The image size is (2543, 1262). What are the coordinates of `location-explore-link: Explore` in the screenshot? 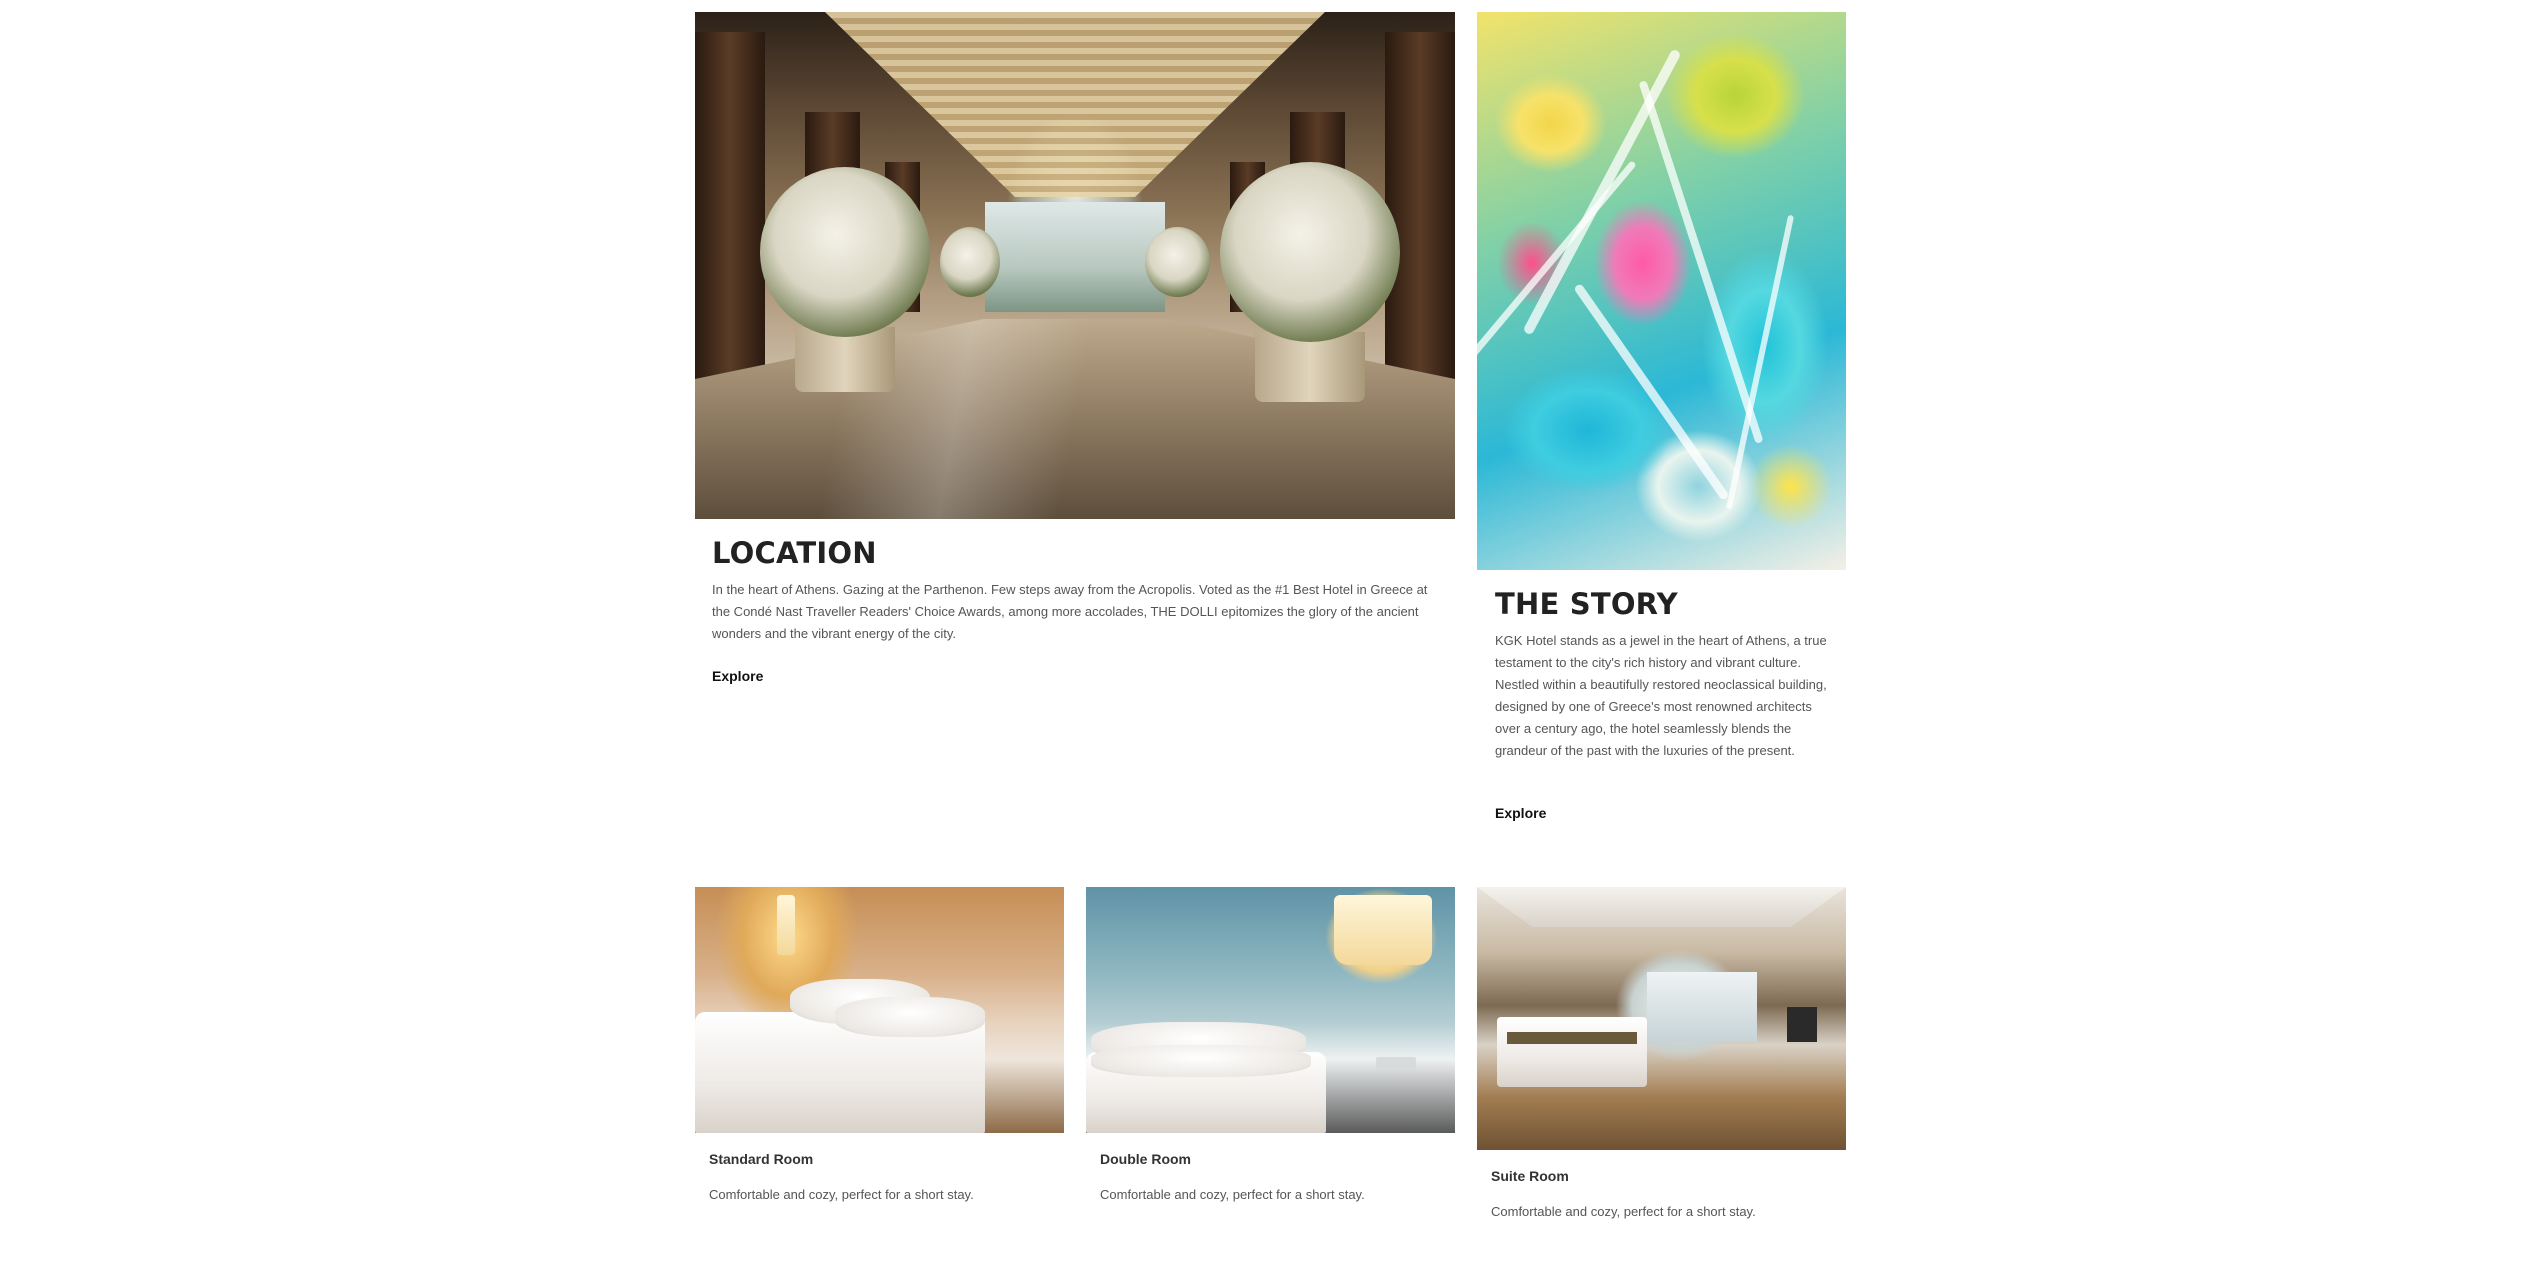 It's located at (737, 676).